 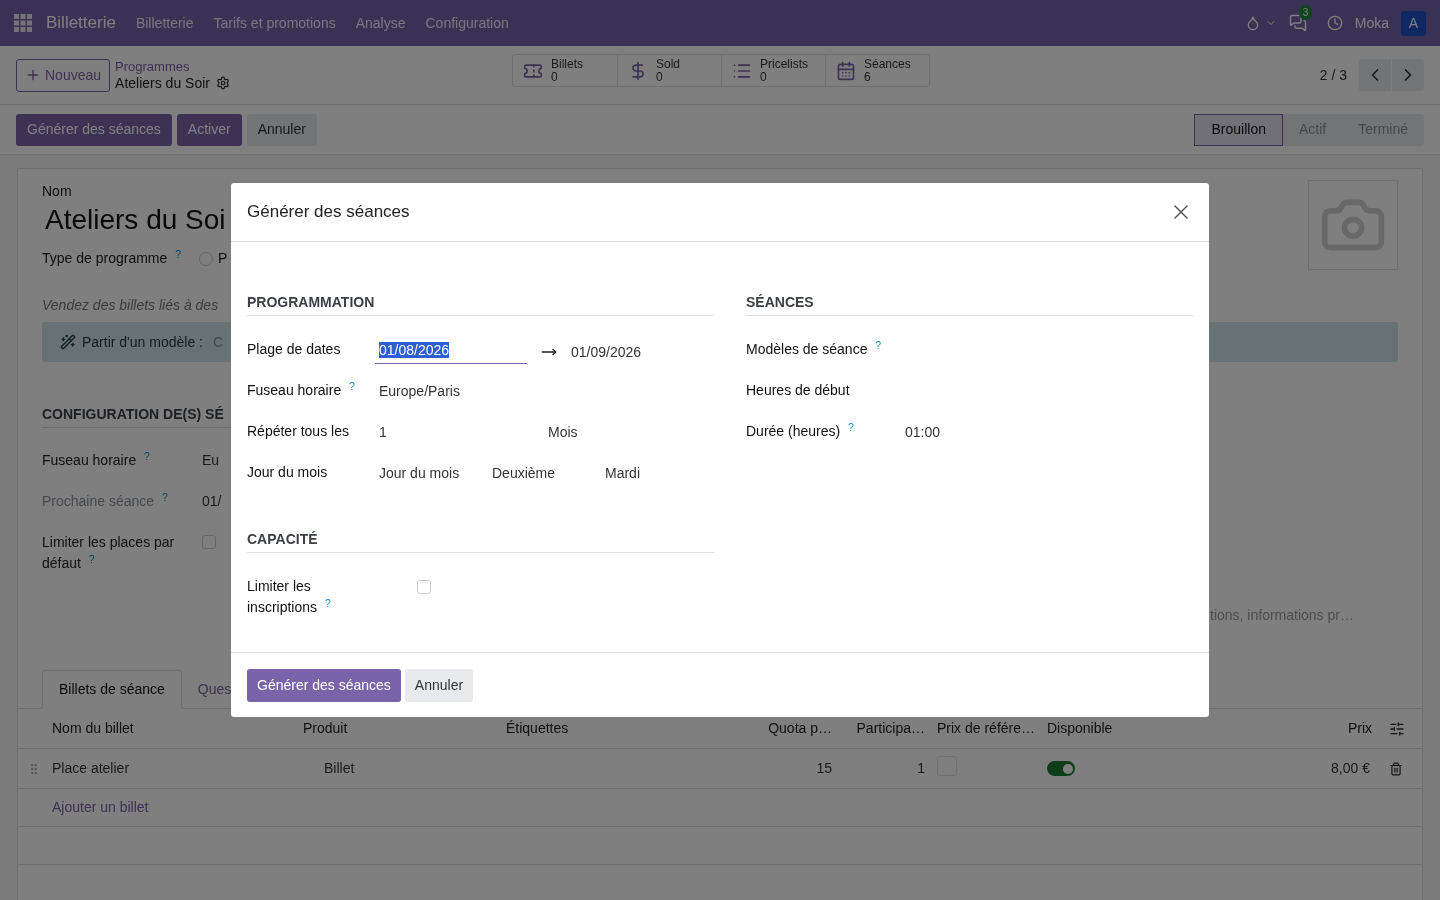 I want to click on new-button: Nouveau, so click(x=63, y=75).